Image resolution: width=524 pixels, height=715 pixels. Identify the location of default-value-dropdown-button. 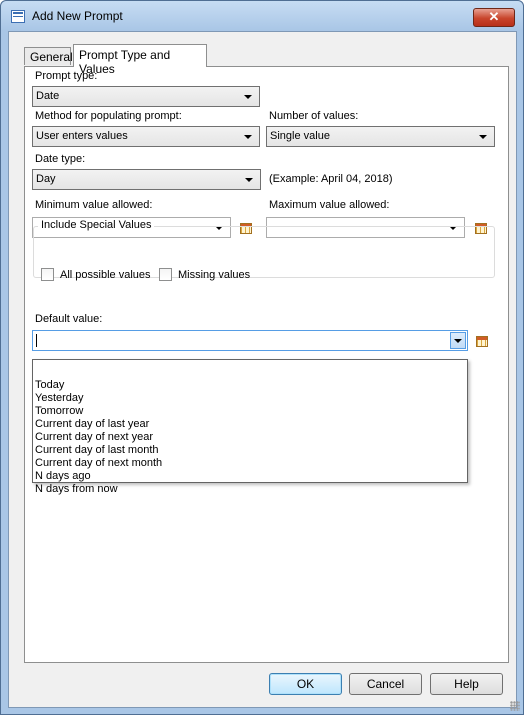
(458, 340).